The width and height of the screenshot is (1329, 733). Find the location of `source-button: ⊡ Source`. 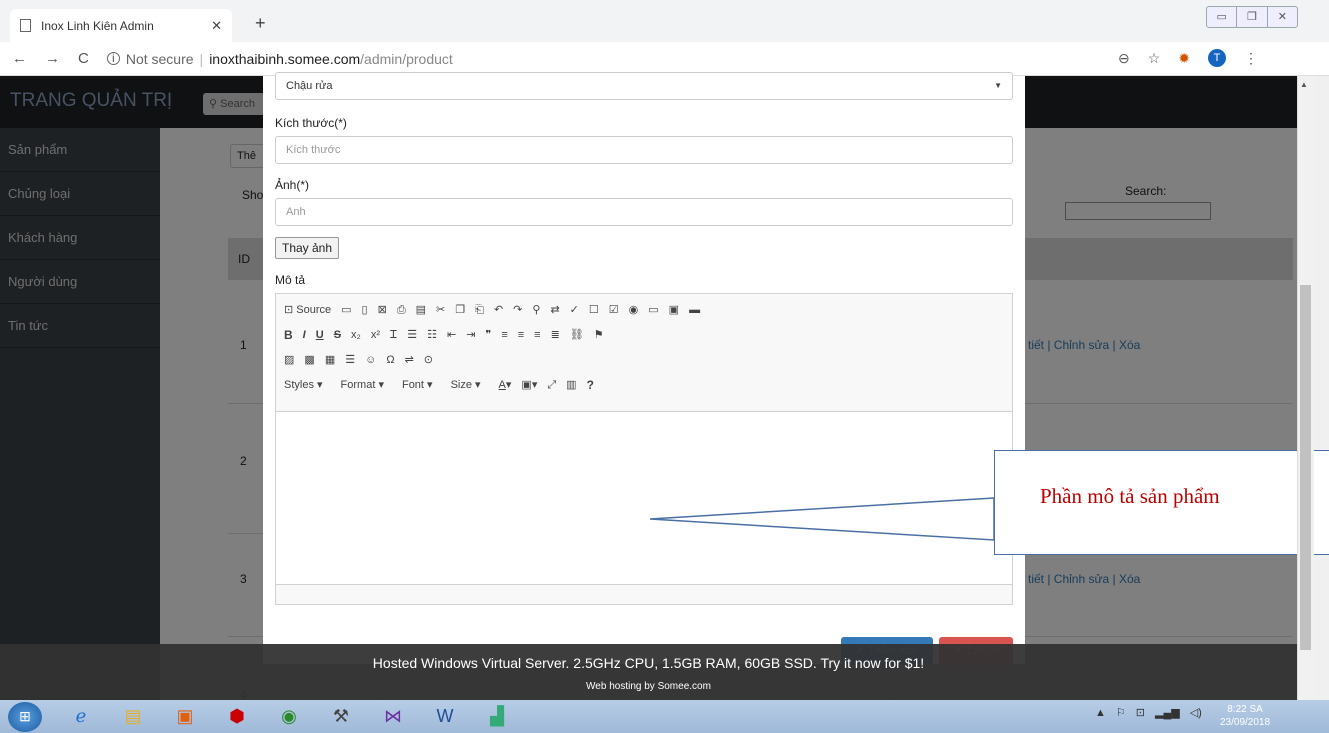

source-button: ⊡ Source is located at coordinates (307, 310).